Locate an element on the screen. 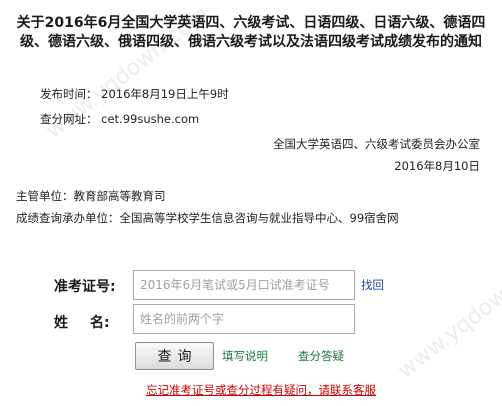  signature-organization: 全国大学英语四、六级考试委员会办公室 is located at coordinates (376, 144).